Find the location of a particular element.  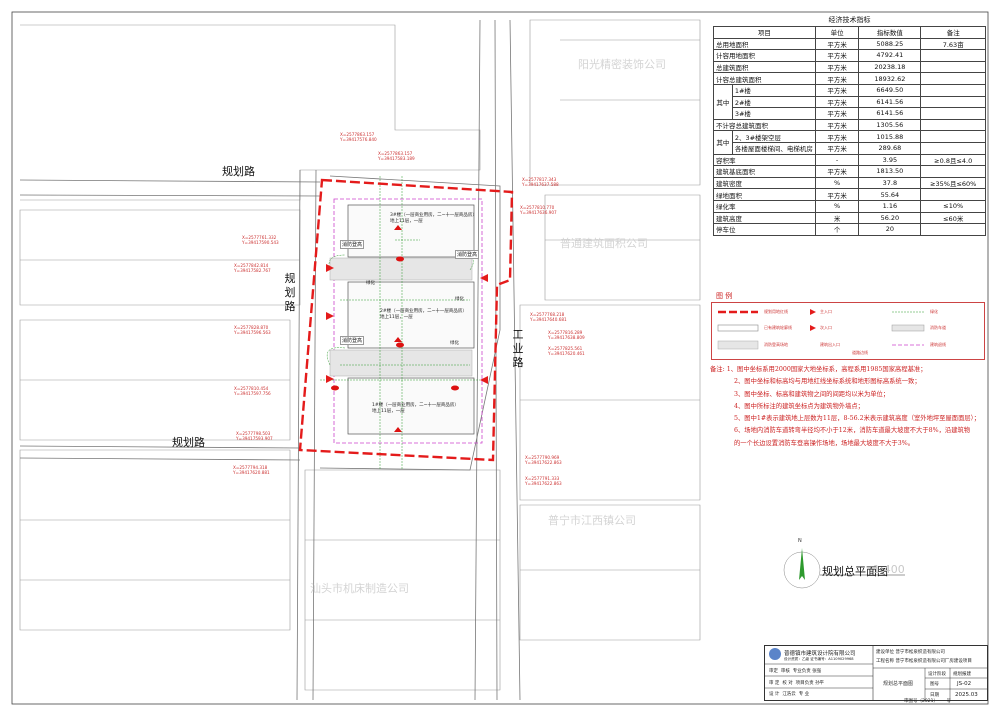

cell-value: 55.64 is located at coordinates (890, 194).